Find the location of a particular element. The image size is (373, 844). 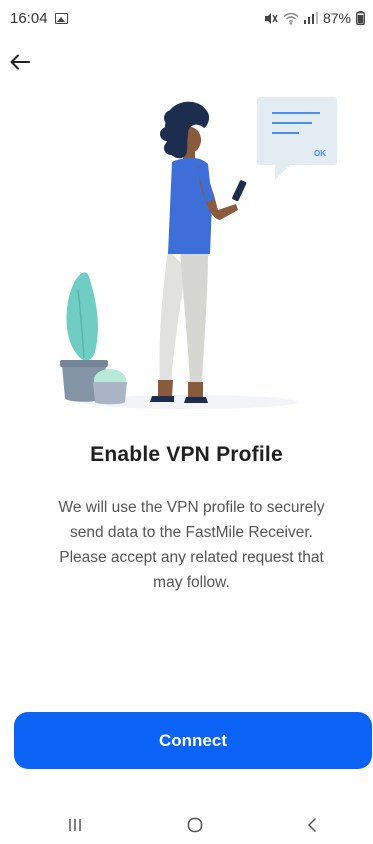

status-bar: 16:04 87% is located at coordinates (186, 18).